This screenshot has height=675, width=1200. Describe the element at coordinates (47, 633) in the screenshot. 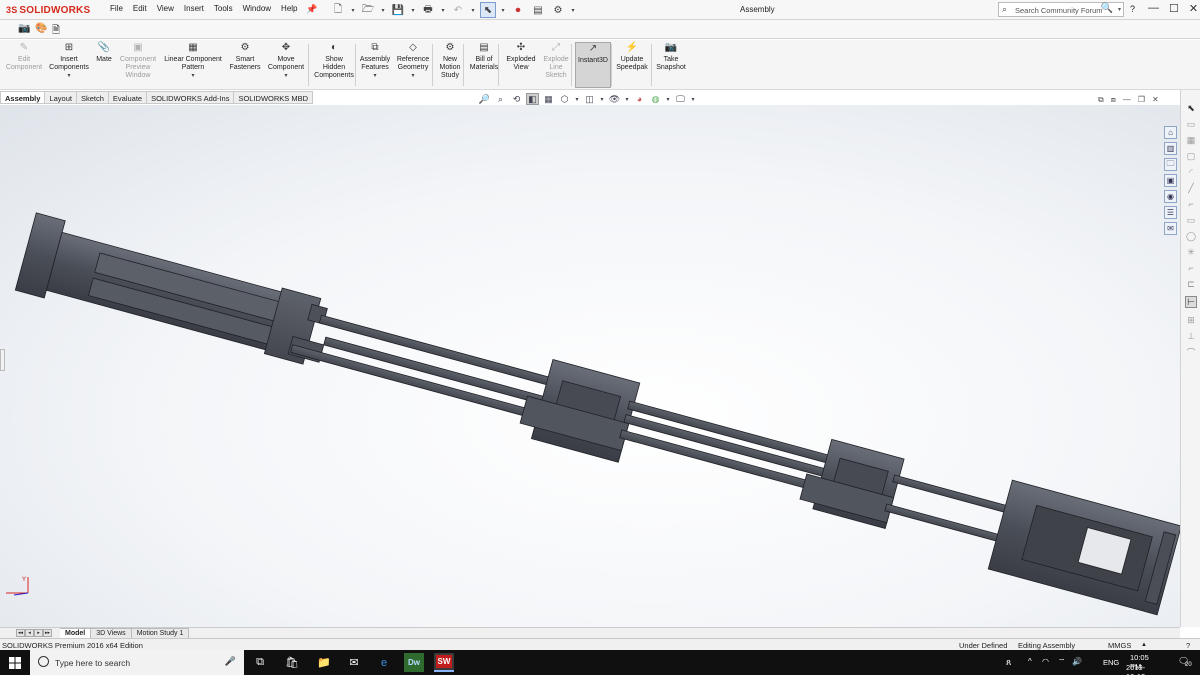

I see `last-tab-icon: ▸▸` at that location.